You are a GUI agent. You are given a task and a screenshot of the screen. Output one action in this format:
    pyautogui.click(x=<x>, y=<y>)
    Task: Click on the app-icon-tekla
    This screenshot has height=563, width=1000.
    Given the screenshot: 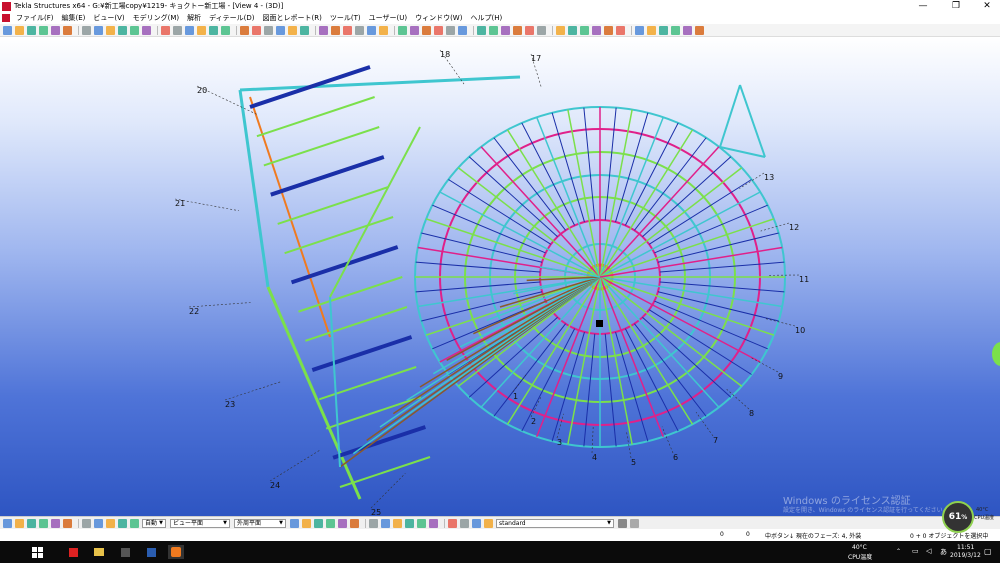 What is the action you would take?
    pyautogui.click(x=151, y=552)
    